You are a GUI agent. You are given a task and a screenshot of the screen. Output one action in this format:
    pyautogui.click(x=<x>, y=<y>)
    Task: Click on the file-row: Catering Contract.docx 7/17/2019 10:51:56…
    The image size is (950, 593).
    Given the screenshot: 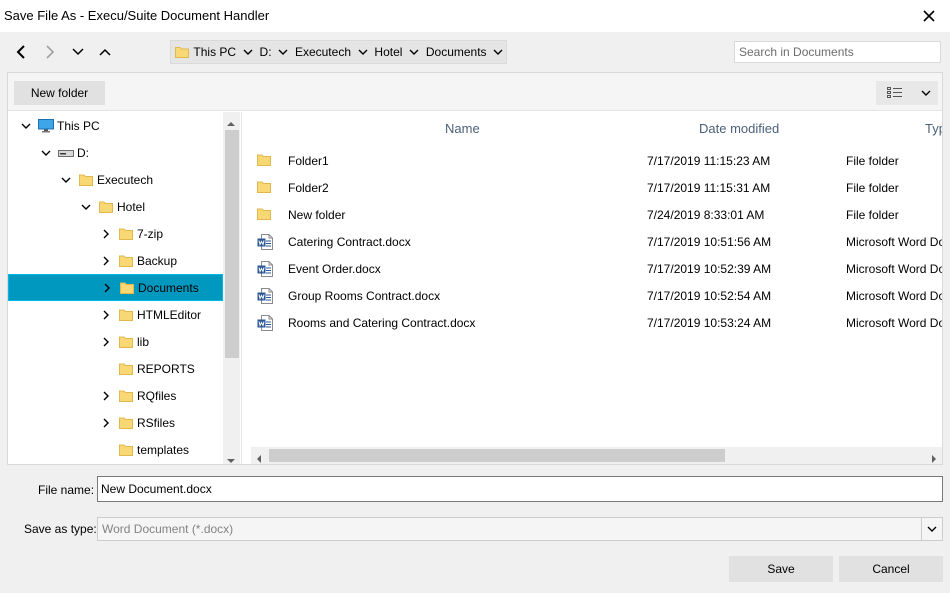 What is the action you would take?
    pyautogui.click(x=596, y=241)
    